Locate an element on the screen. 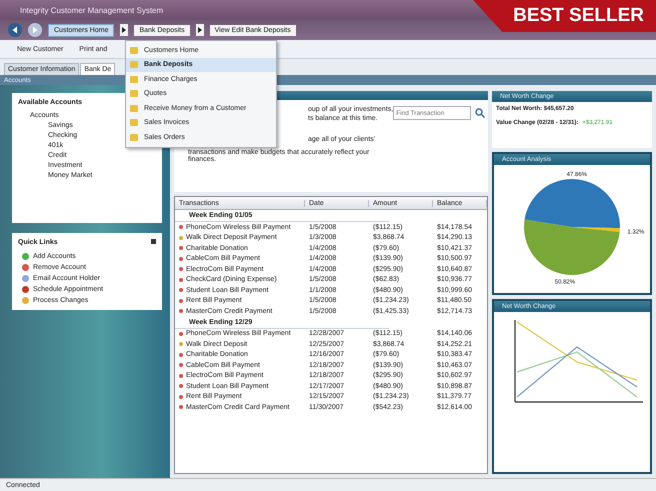 The width and height of the screenshot is (656, 491). search-icon is located at coordinates (480, 113).